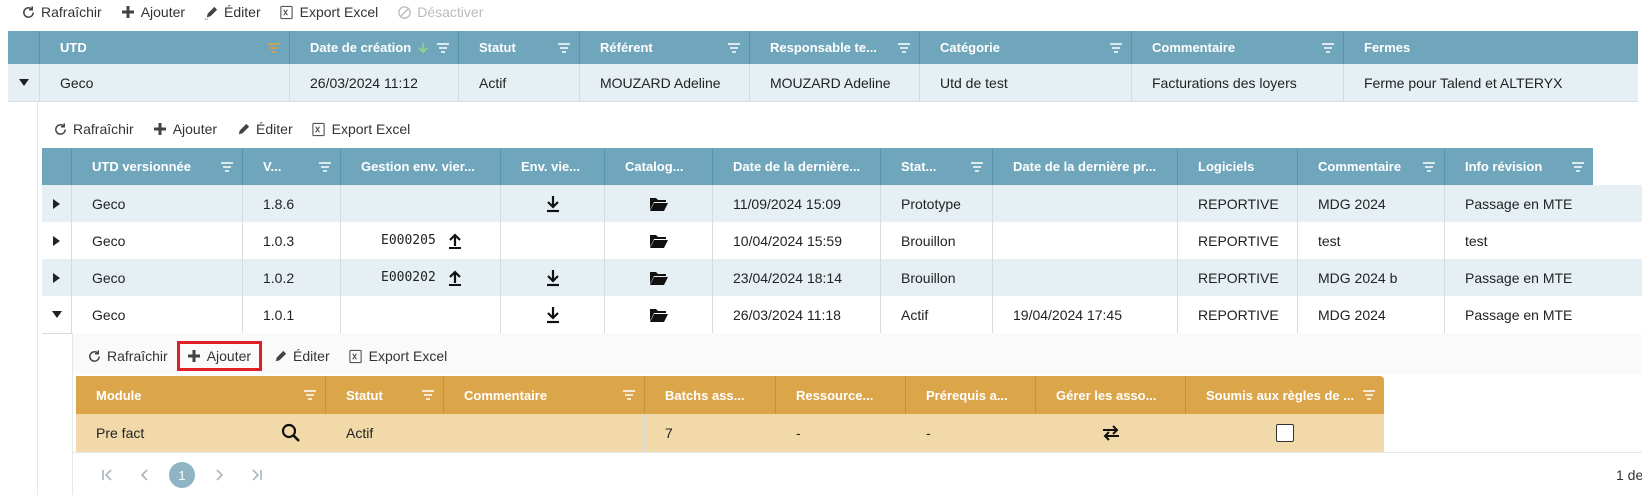 The image size is (1642, 495). Describe the element at coordinates (1026, 82) in the screenshot. I see `cell-categorie: Utd de test` at that location.